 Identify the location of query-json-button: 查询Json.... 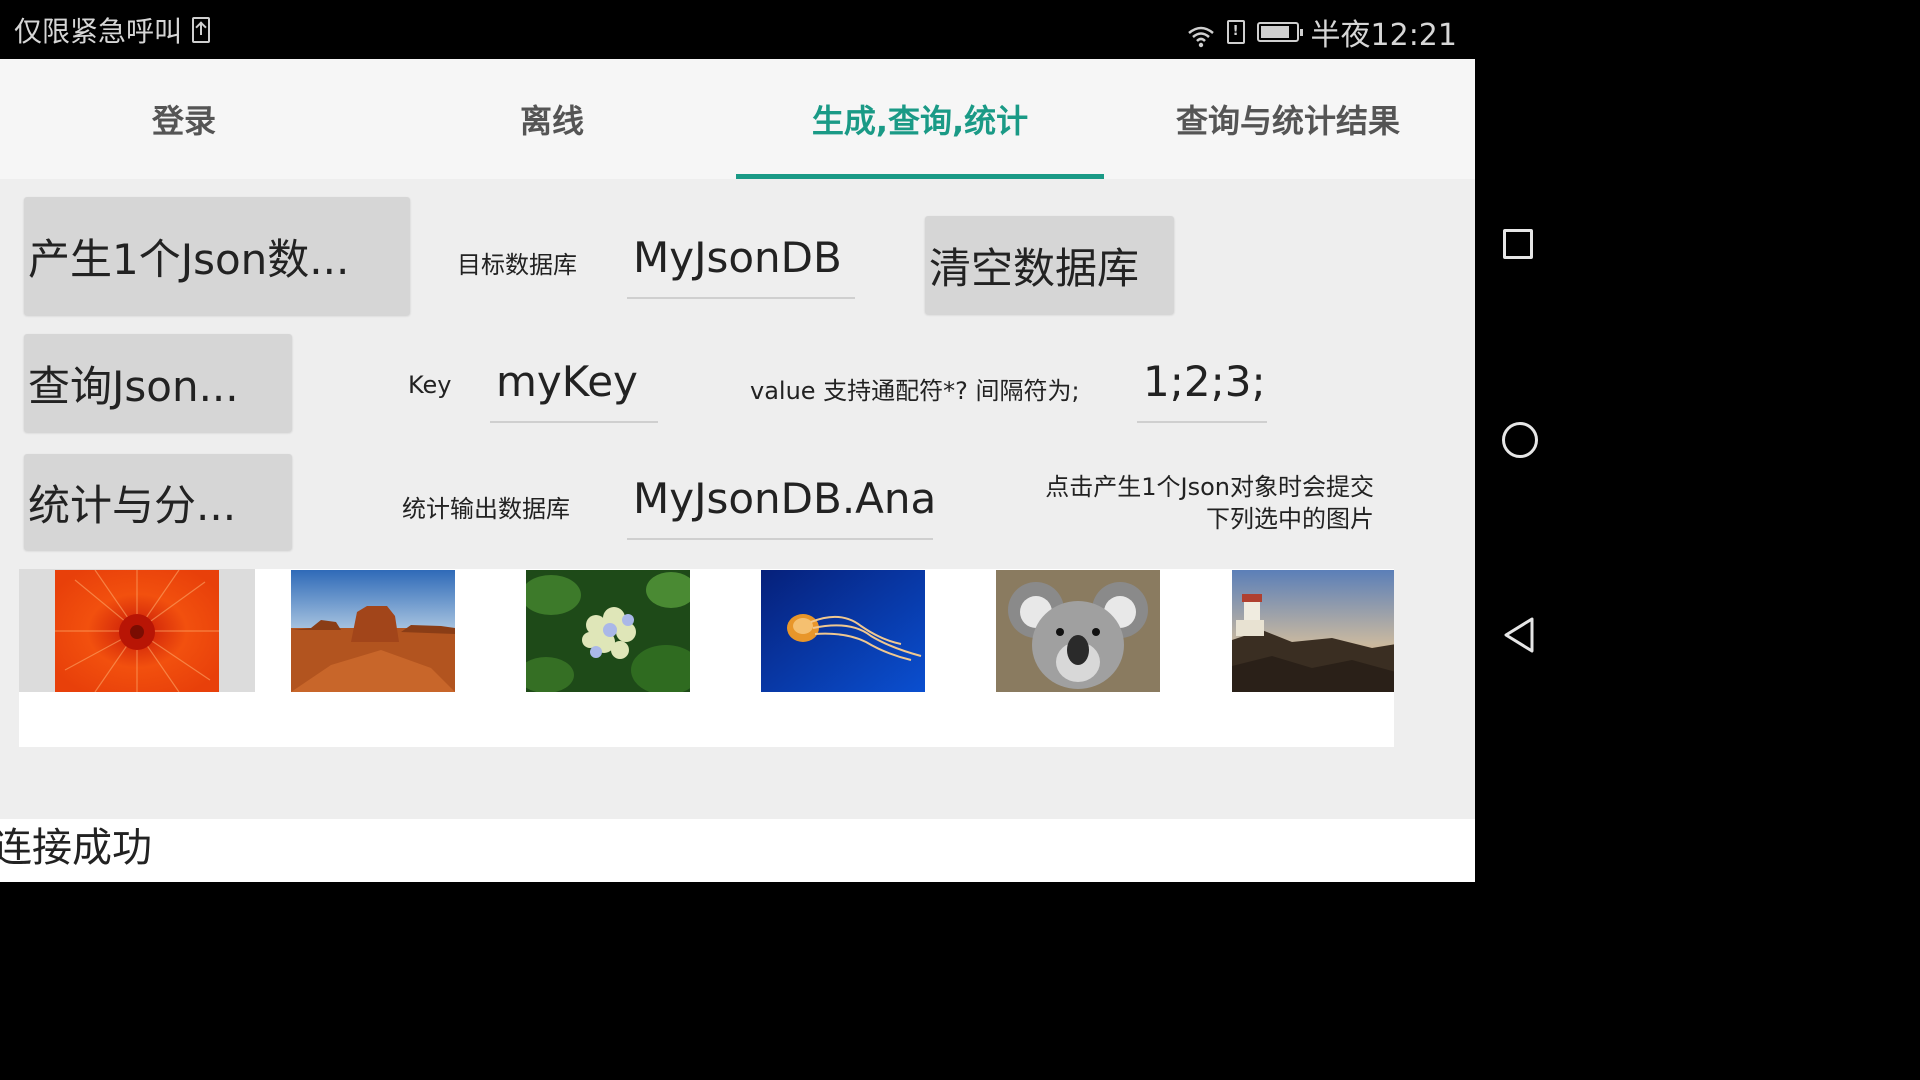
(158, 383).